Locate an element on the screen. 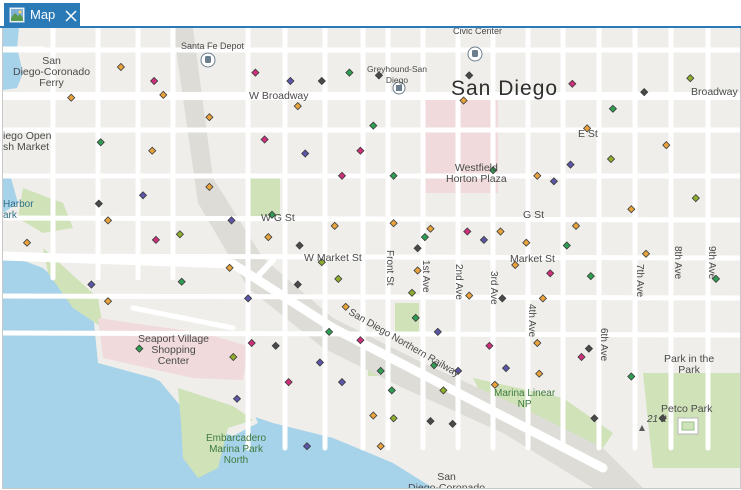 The height and width of the screenshot is (490, 741). open-market-label: iego Open sh Market is located at coordinates (27, 141).